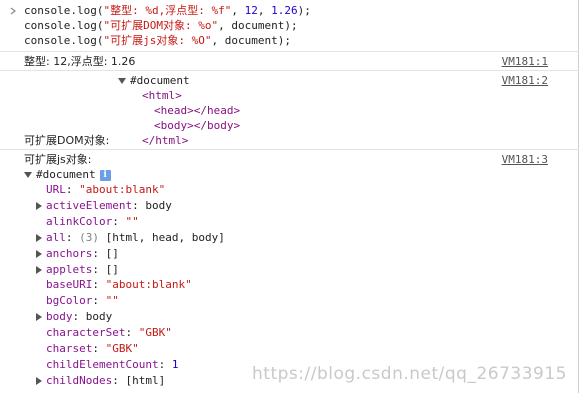  What do you see at coordinates (13, 11) in the screenshot?
I see `prompt-chevron-icon` at bounding box center [13, 11].